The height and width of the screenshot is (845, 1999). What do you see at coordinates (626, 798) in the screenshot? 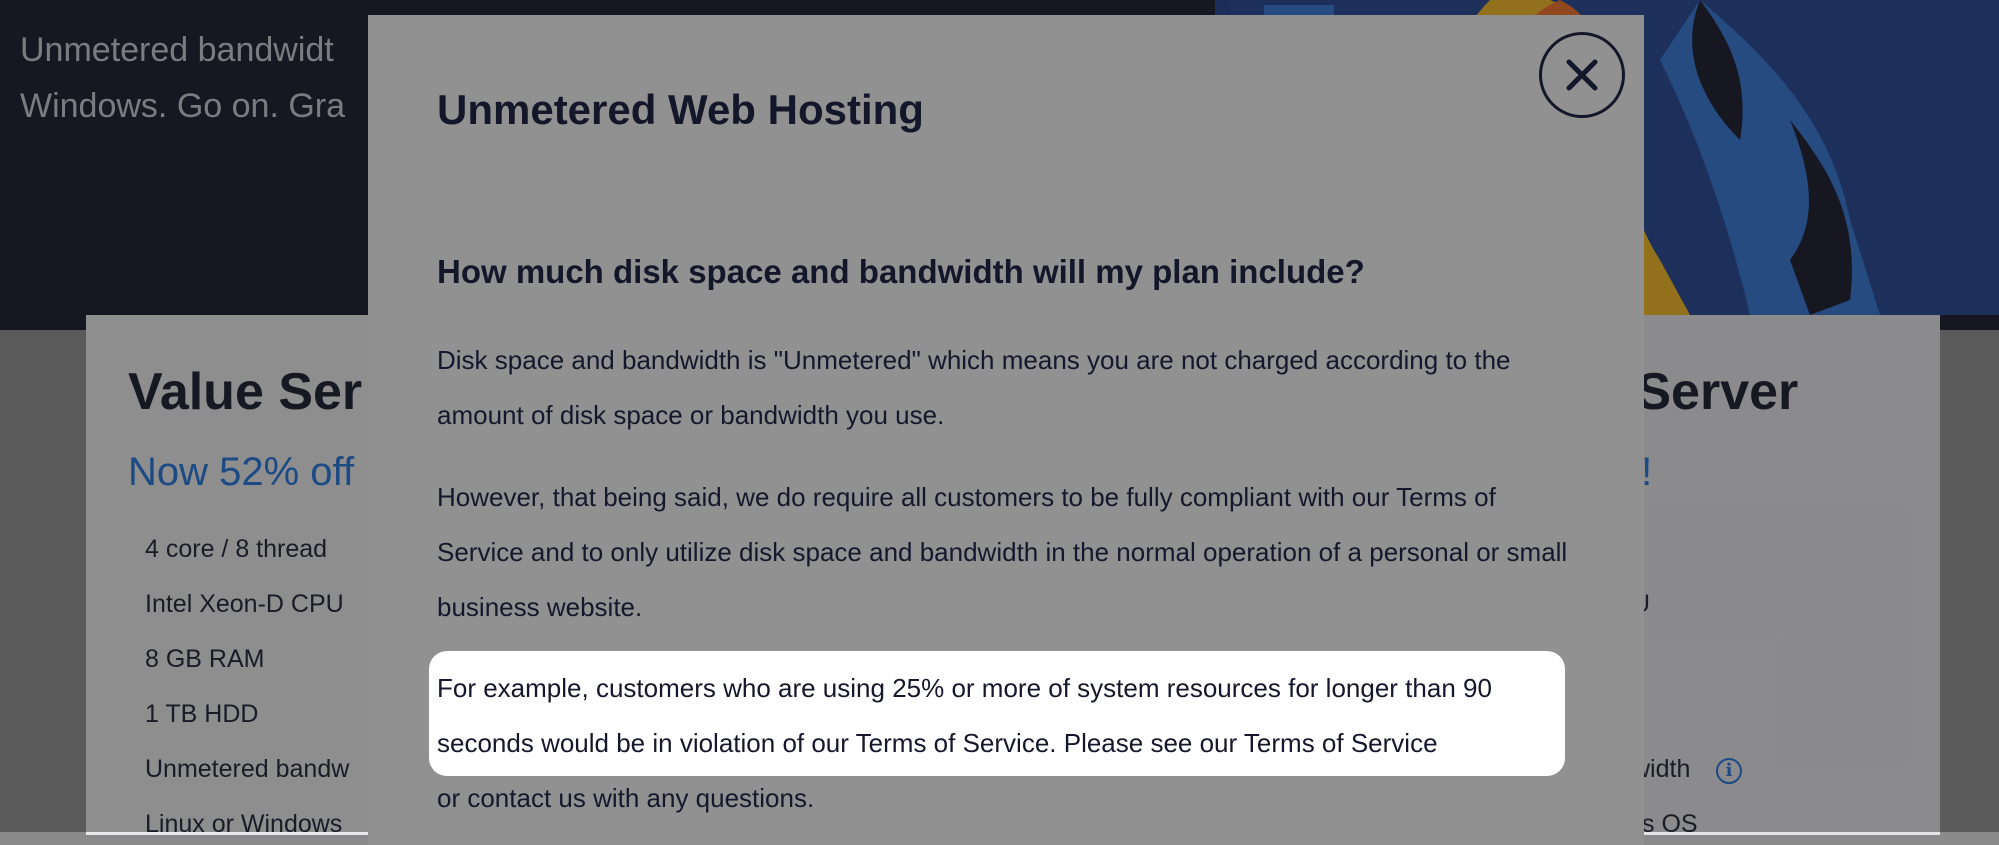
I see `faq-answer-paragraph-3-rest: or contact us with any questions.` at bounding box center [626, 798].